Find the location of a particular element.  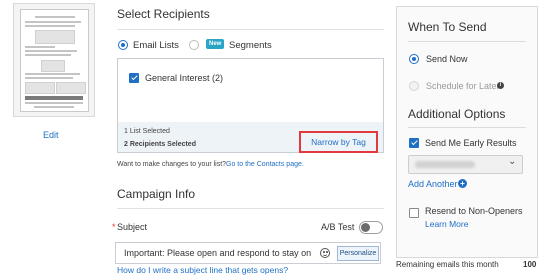

send-now-radio is located at coordinates (414, 59).